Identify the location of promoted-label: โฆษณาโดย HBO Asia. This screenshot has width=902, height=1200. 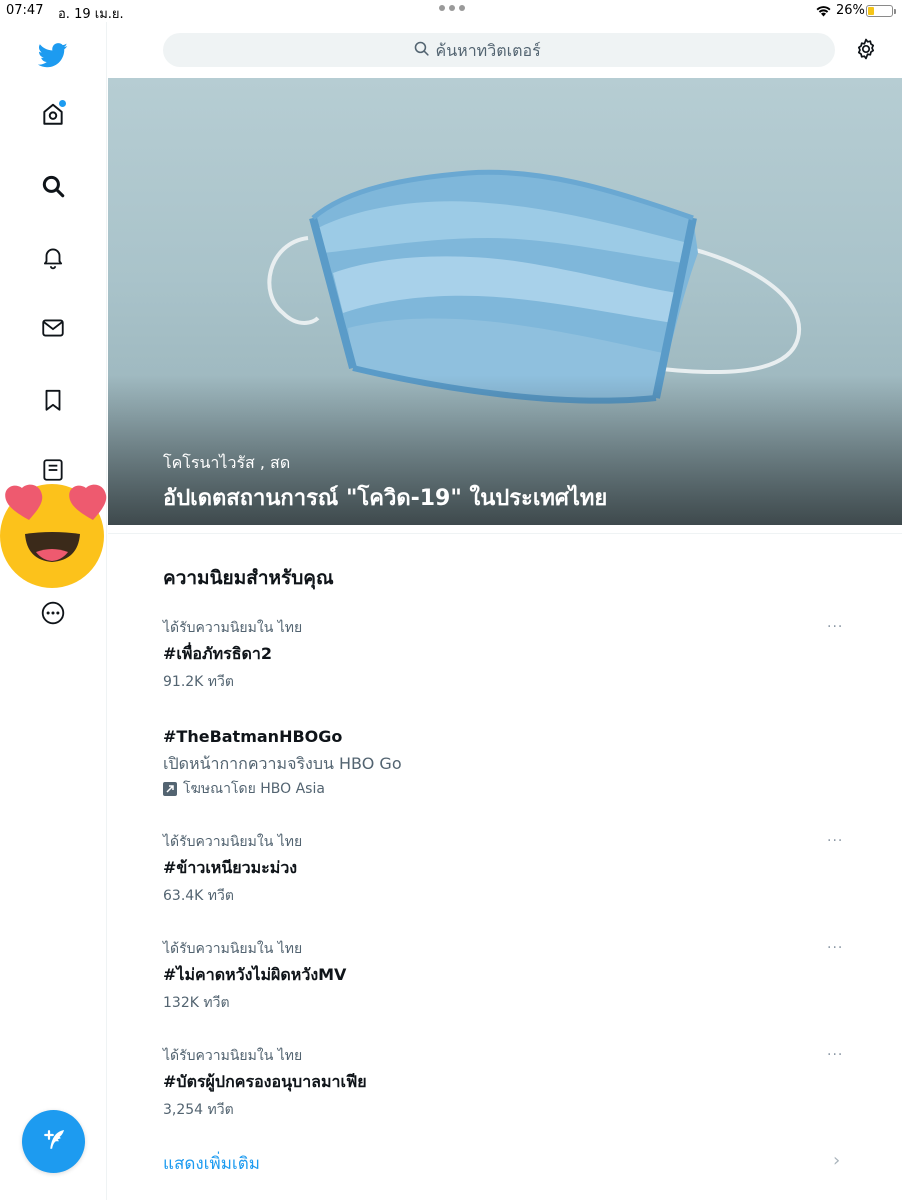
(513, 789).